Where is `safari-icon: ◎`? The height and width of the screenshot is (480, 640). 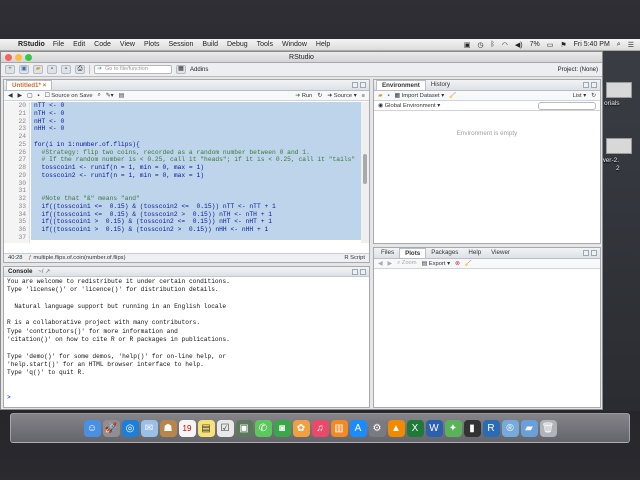 safari-icon: ◎ is located at coordinates (130, 428).